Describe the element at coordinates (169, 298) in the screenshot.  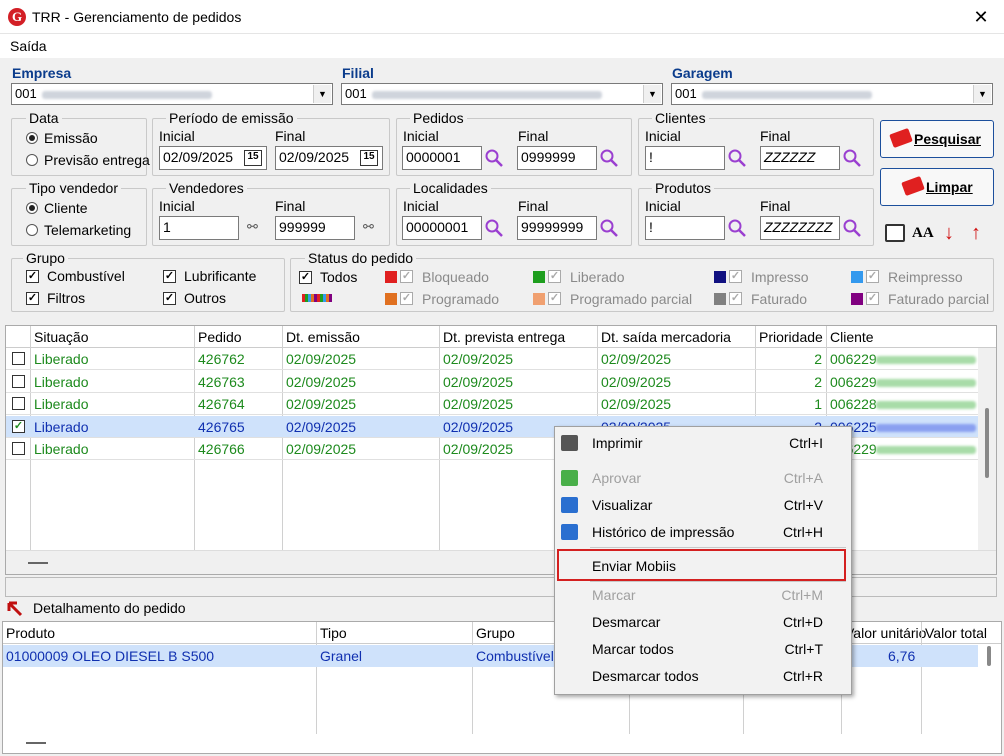
I see `checkbox-outros: ✓` at that location.